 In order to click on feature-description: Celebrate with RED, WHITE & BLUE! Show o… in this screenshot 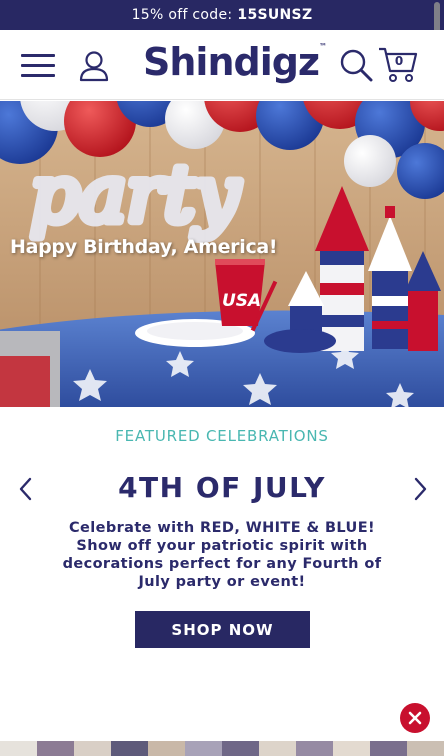, I will do `click(222, 555)`.